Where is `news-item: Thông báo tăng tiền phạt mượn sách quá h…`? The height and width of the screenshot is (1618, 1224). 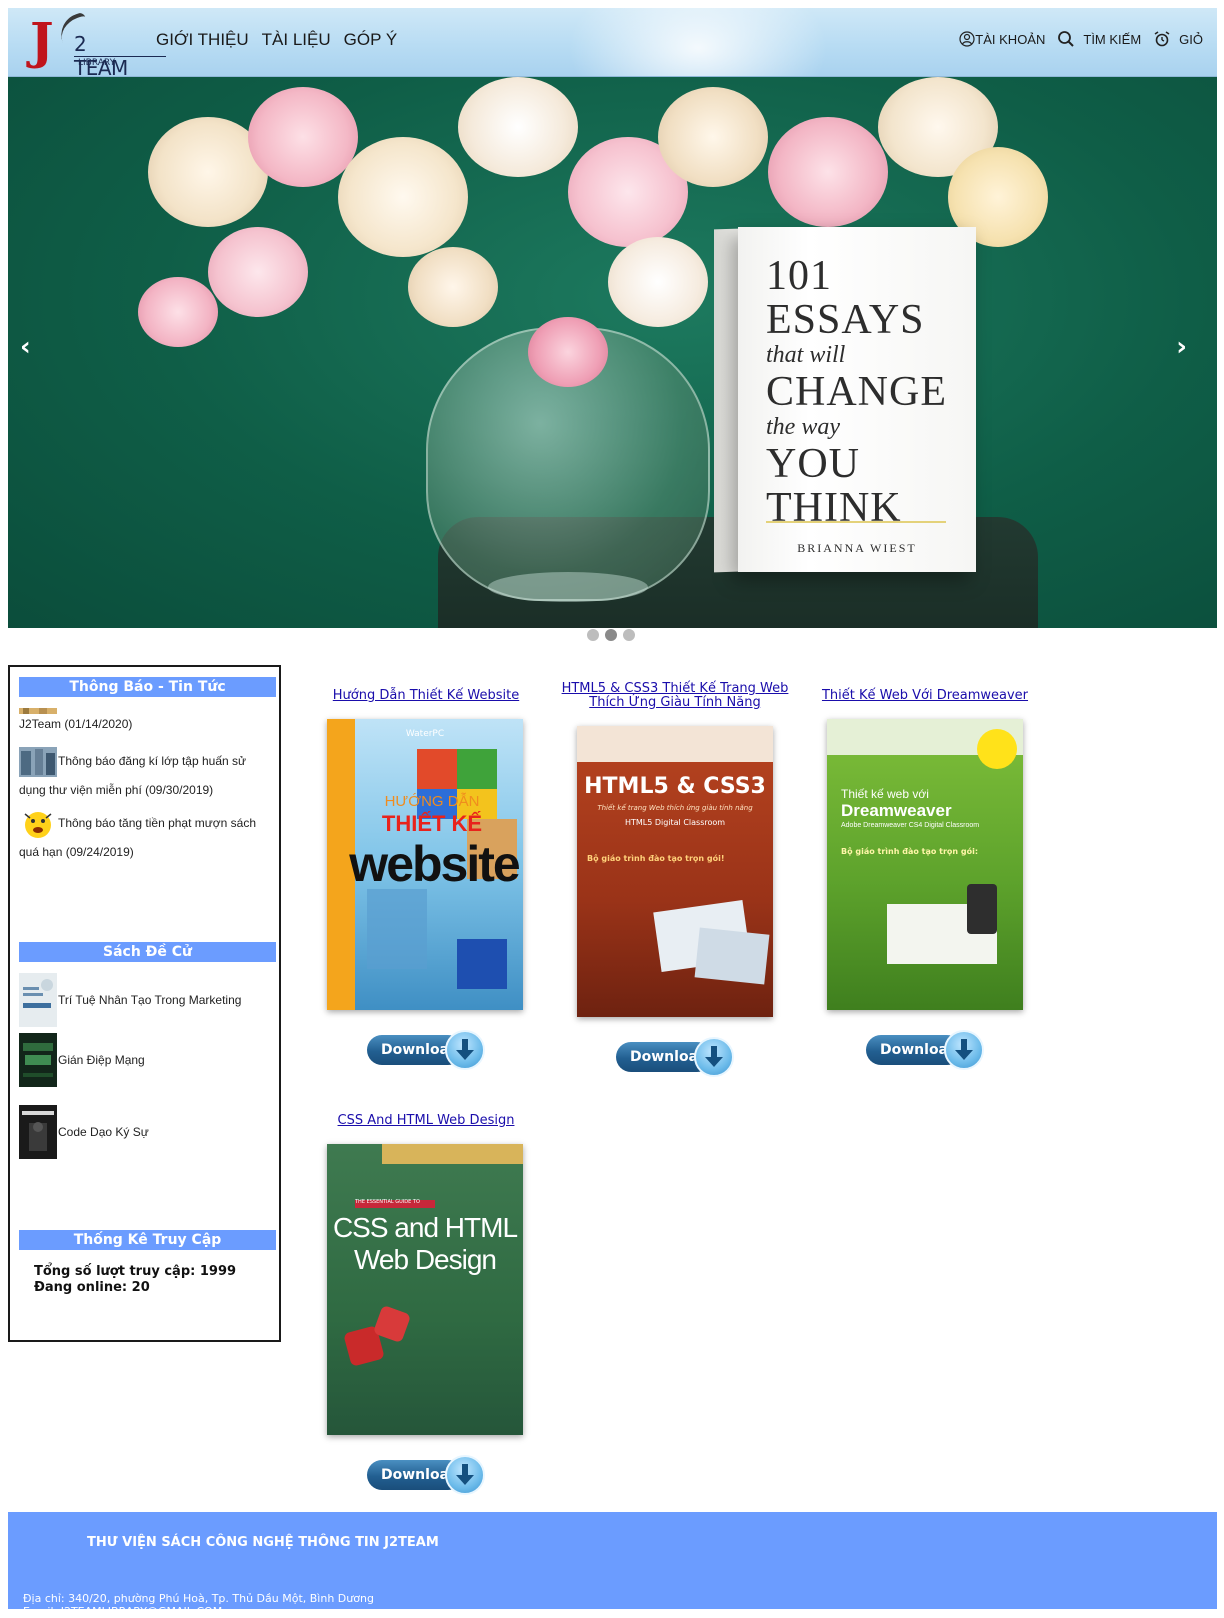 news-item: Thông báo tăng tiền phạt mượn sách quá h… is located at coordinates (145, 837).